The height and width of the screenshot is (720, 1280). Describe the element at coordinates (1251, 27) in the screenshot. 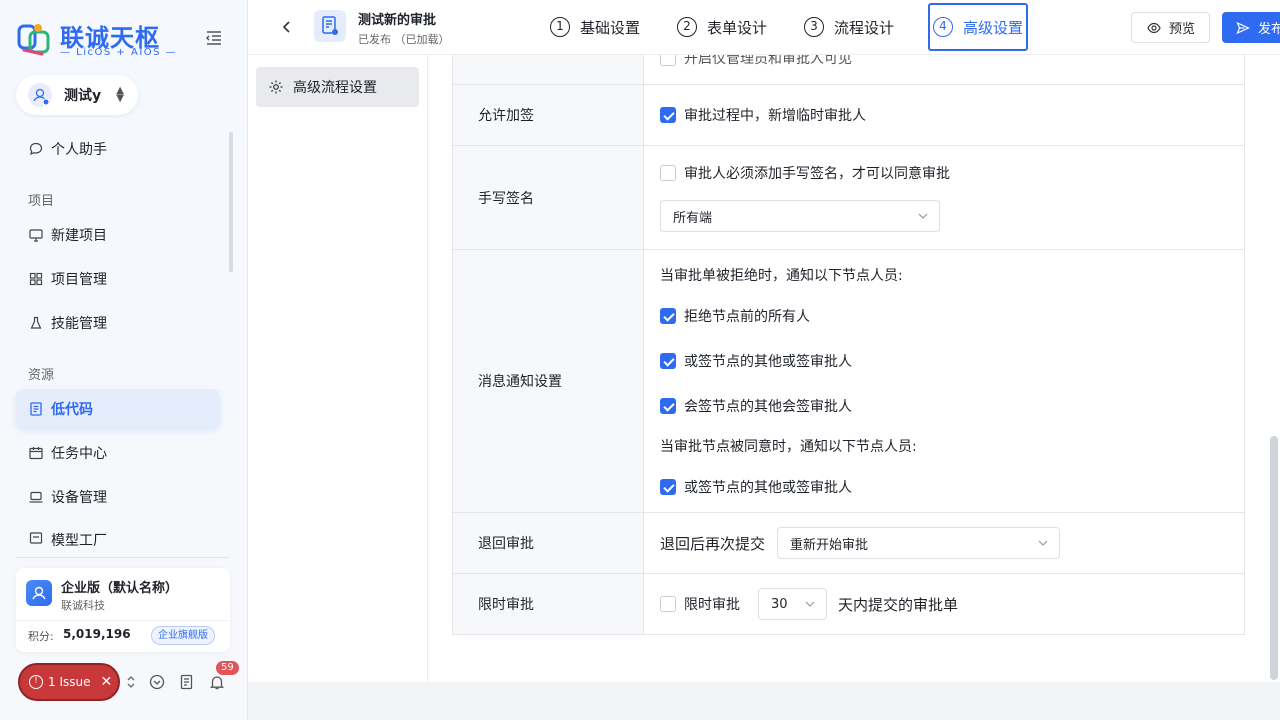

I see `publish-button: 发布` at that location.